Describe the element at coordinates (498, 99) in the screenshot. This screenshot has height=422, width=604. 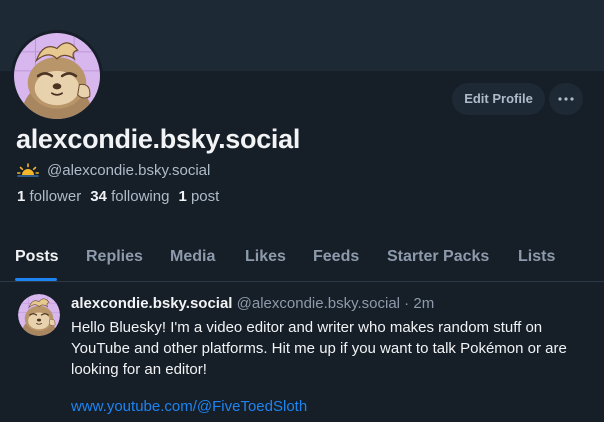
I see `edit-profile-button: Edit Profile` at that location.